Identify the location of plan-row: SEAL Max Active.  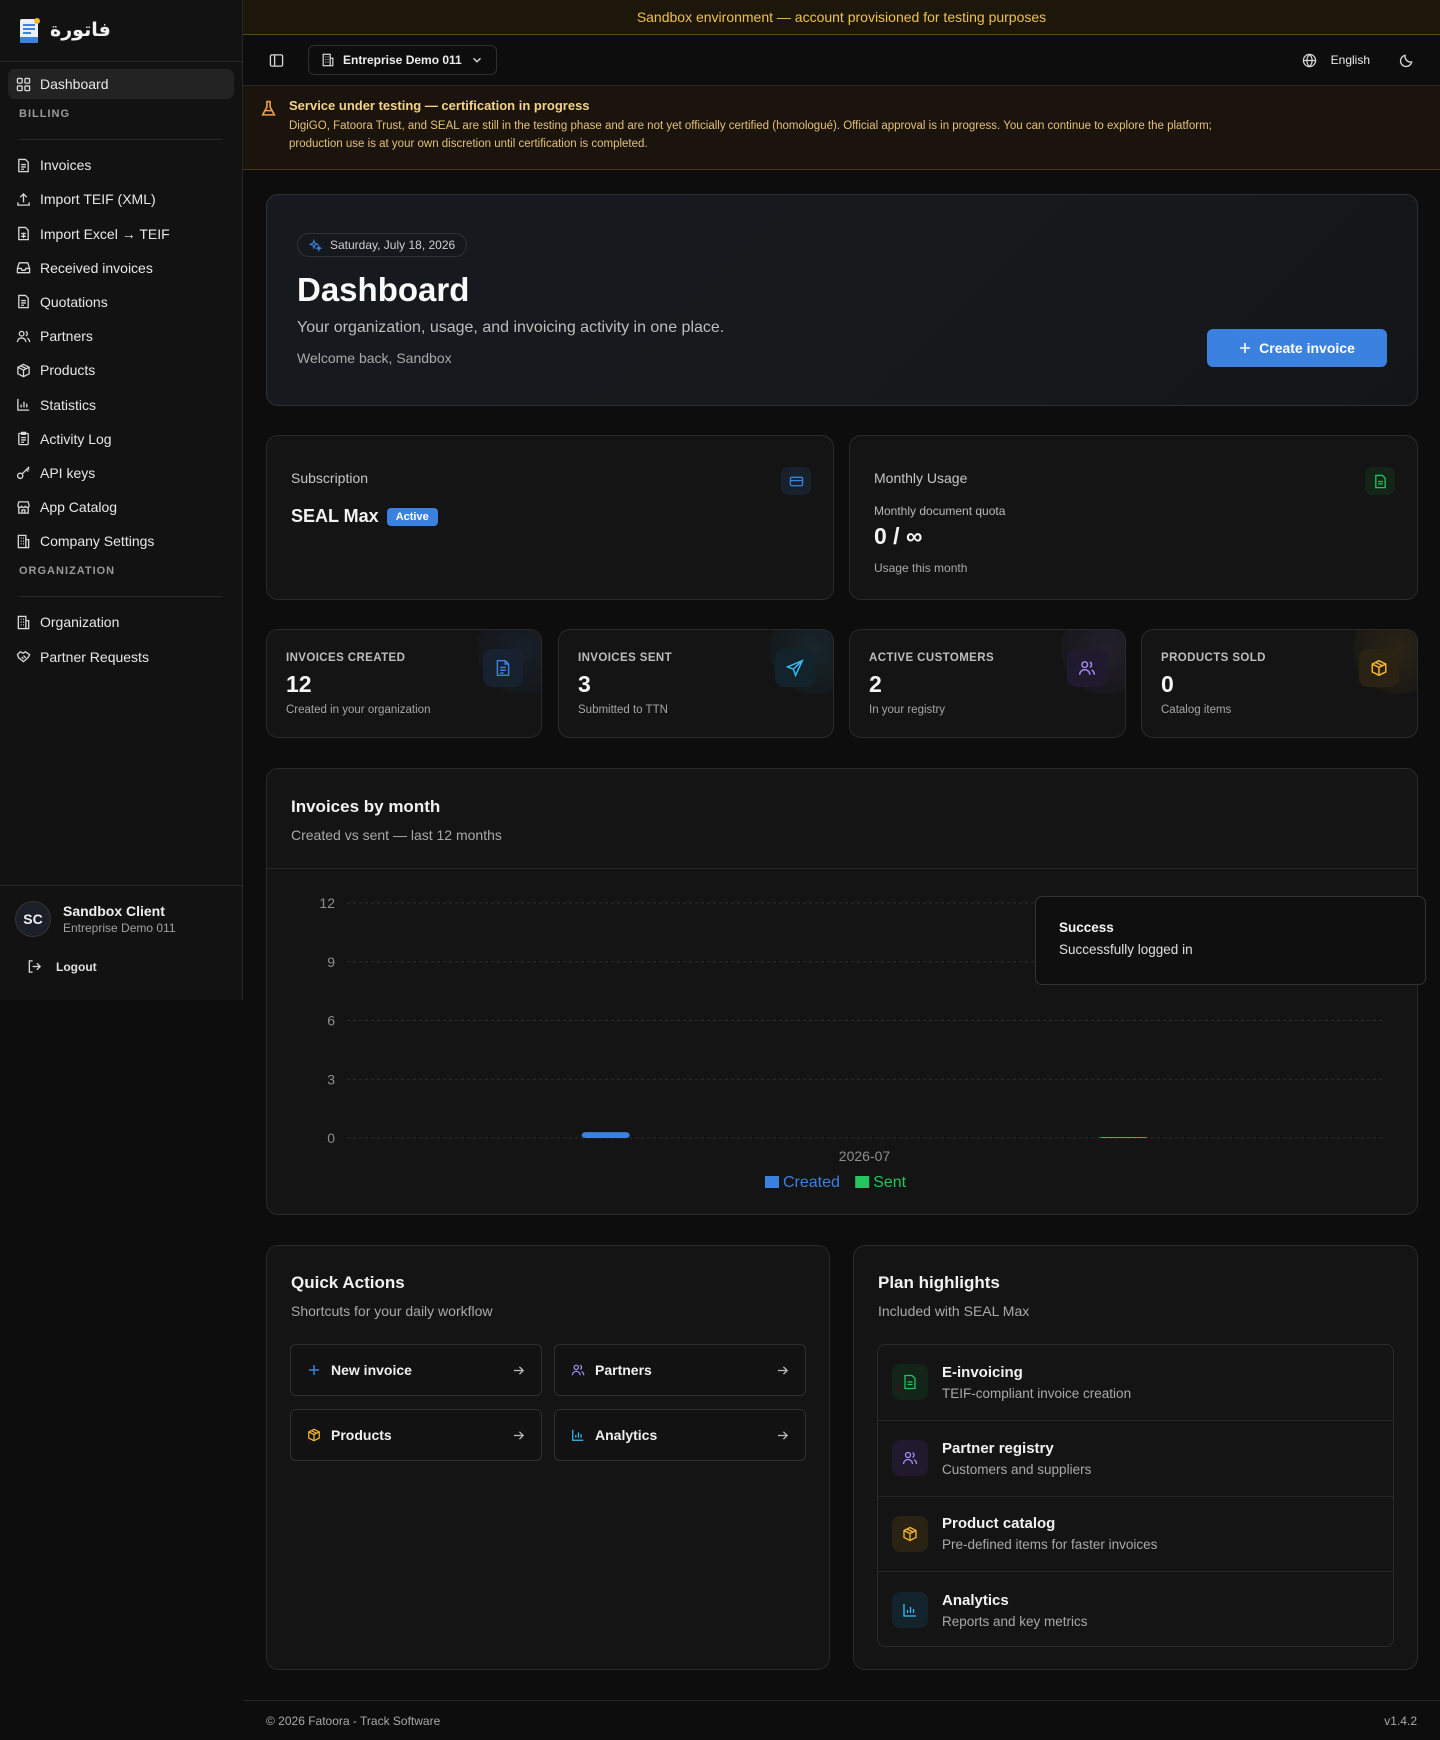
(364, 516).